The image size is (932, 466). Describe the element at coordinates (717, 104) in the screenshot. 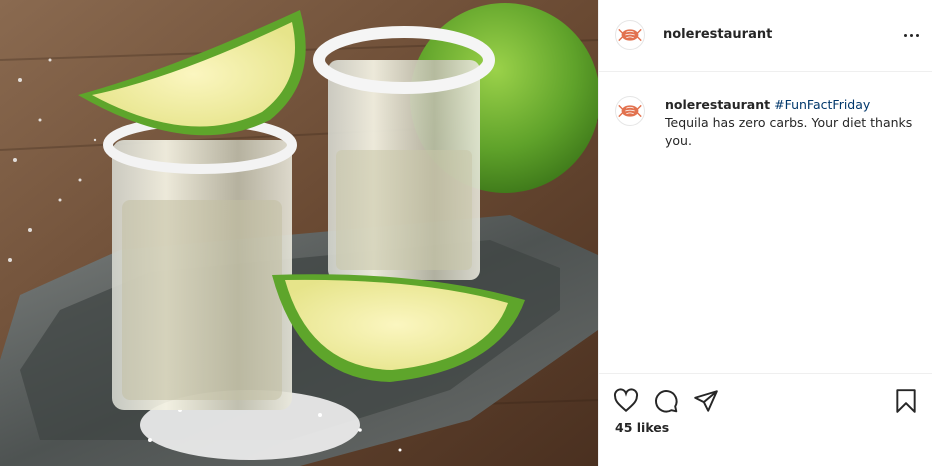

I see `caption-username: nolerestaurant` at that location.